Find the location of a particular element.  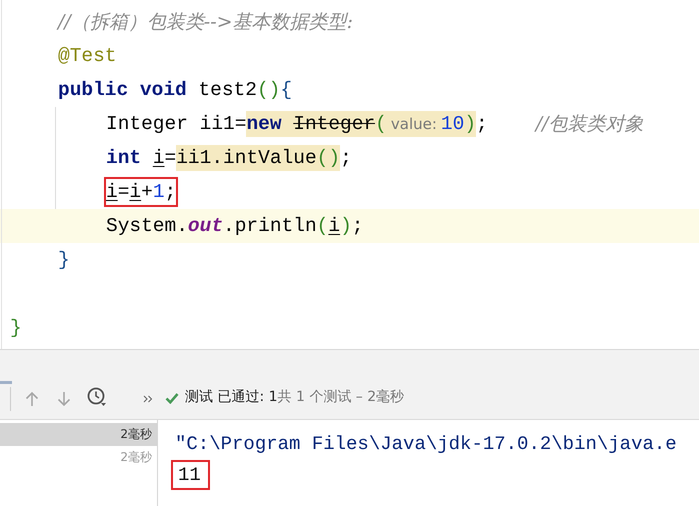

code-comment: //（拆箱）包装类-->基本数据类型: is located at coordinates (205, 22).